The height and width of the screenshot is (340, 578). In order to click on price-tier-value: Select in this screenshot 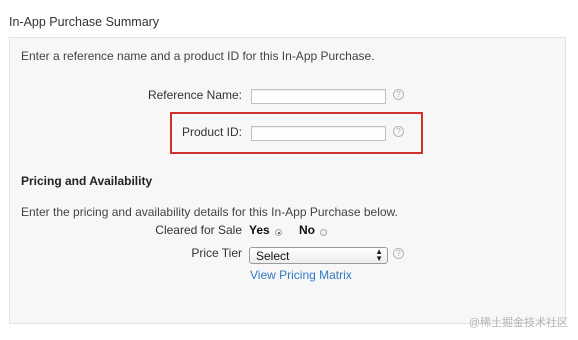, I will do `click(273, 256)`.